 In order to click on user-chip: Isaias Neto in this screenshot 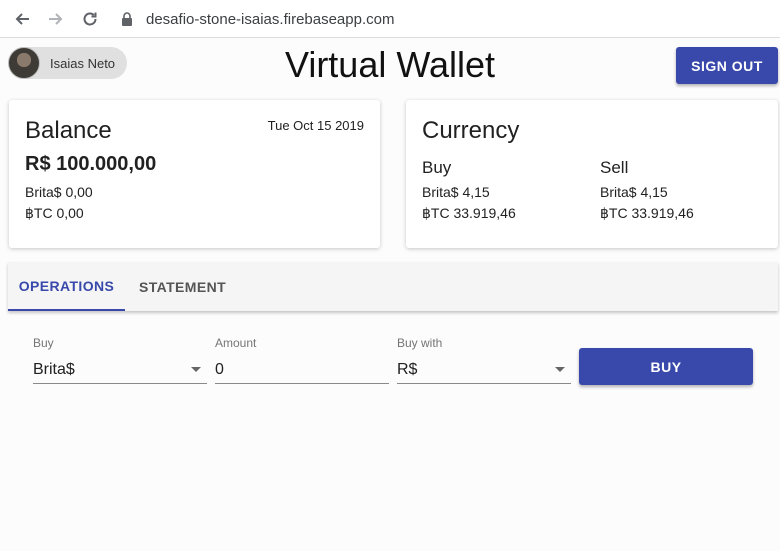, I will do `click(68, 63)`.